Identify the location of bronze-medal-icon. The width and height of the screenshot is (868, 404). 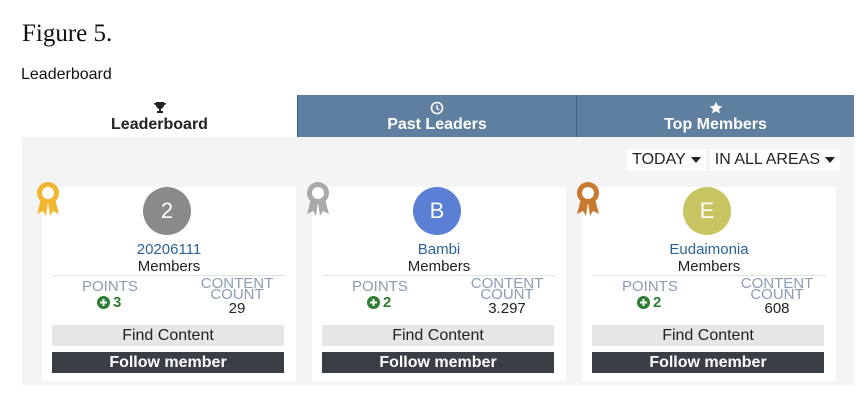
(588, 199).